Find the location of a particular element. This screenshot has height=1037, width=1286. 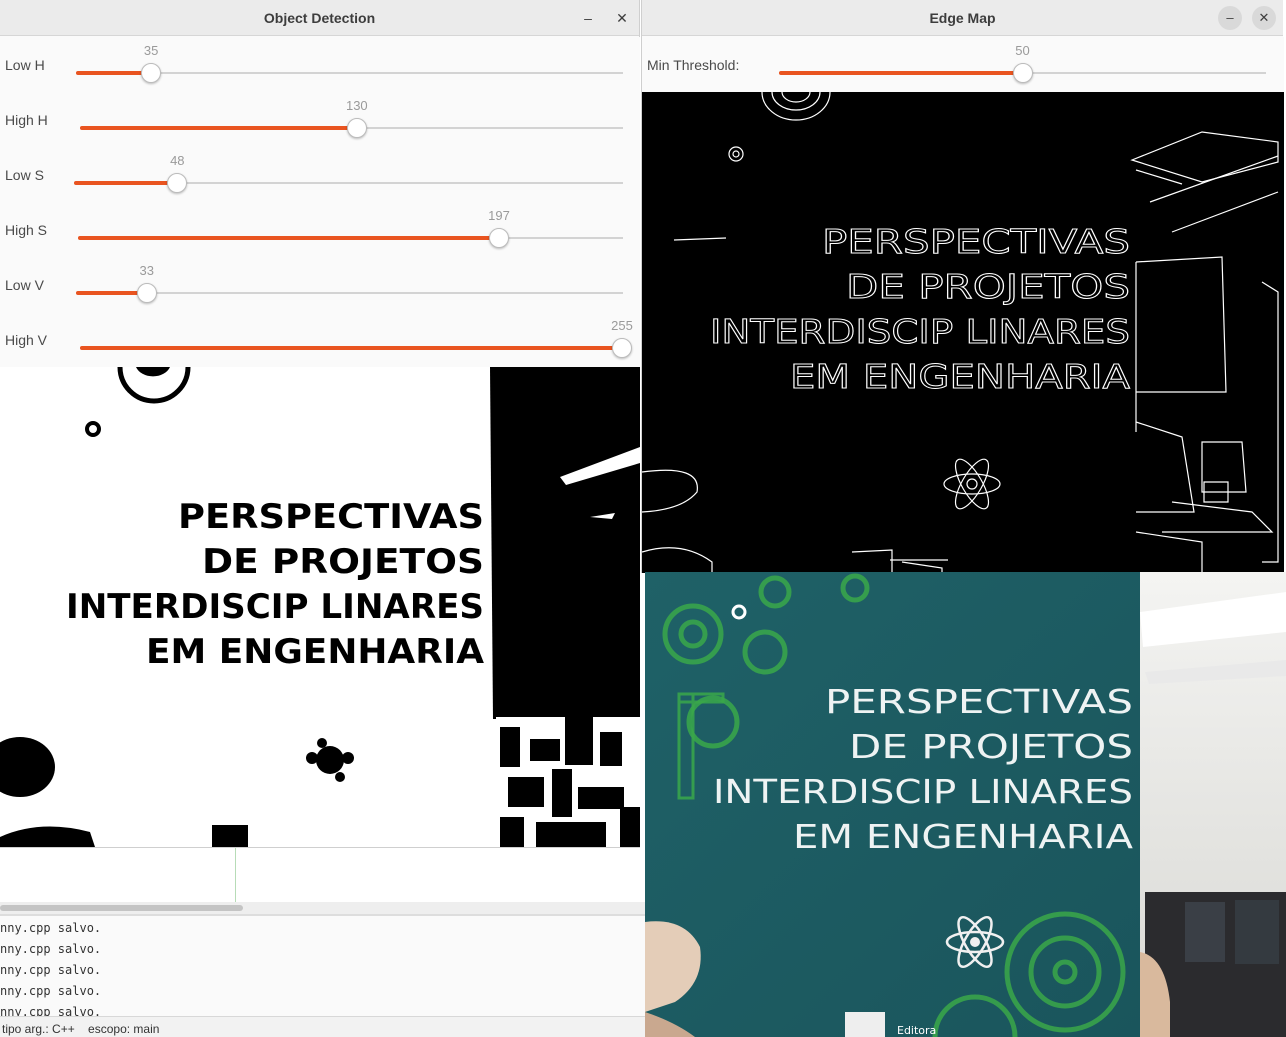

trackbar-low-h: Low H 35 is located at coordinates (320, 64).